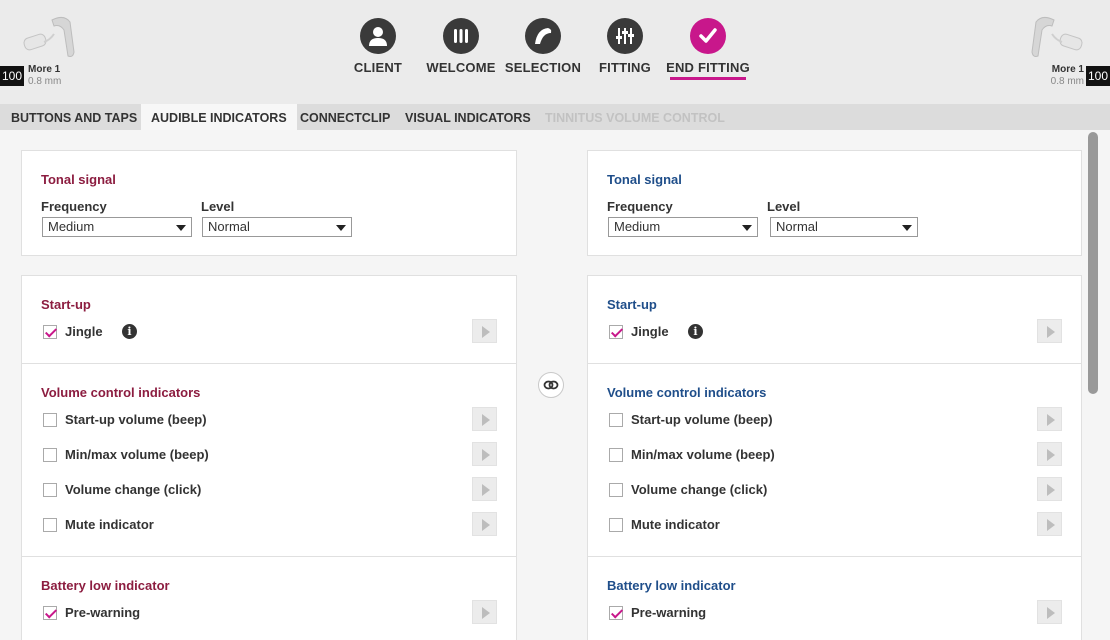  Describe the element at coordinates (632, 304) in the screenshot. I see `section-title: Start-up` at that location.